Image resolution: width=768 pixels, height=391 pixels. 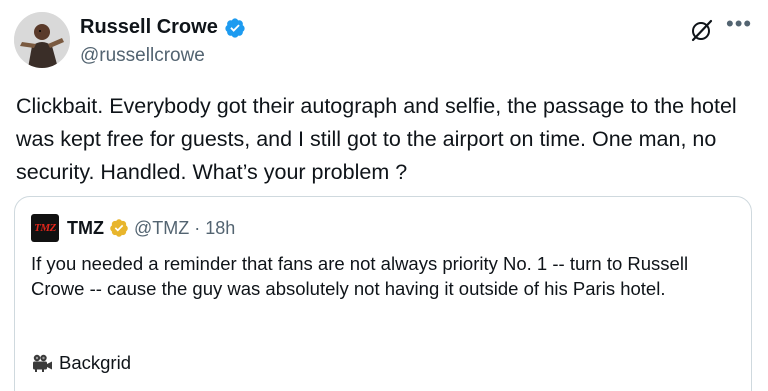 What do you see at coordinates (133, 228) in the screenshot?
I see `quoted-tweet-header: TMZ TMZ @TMZ · 18h` at bounding box center [133, 228].